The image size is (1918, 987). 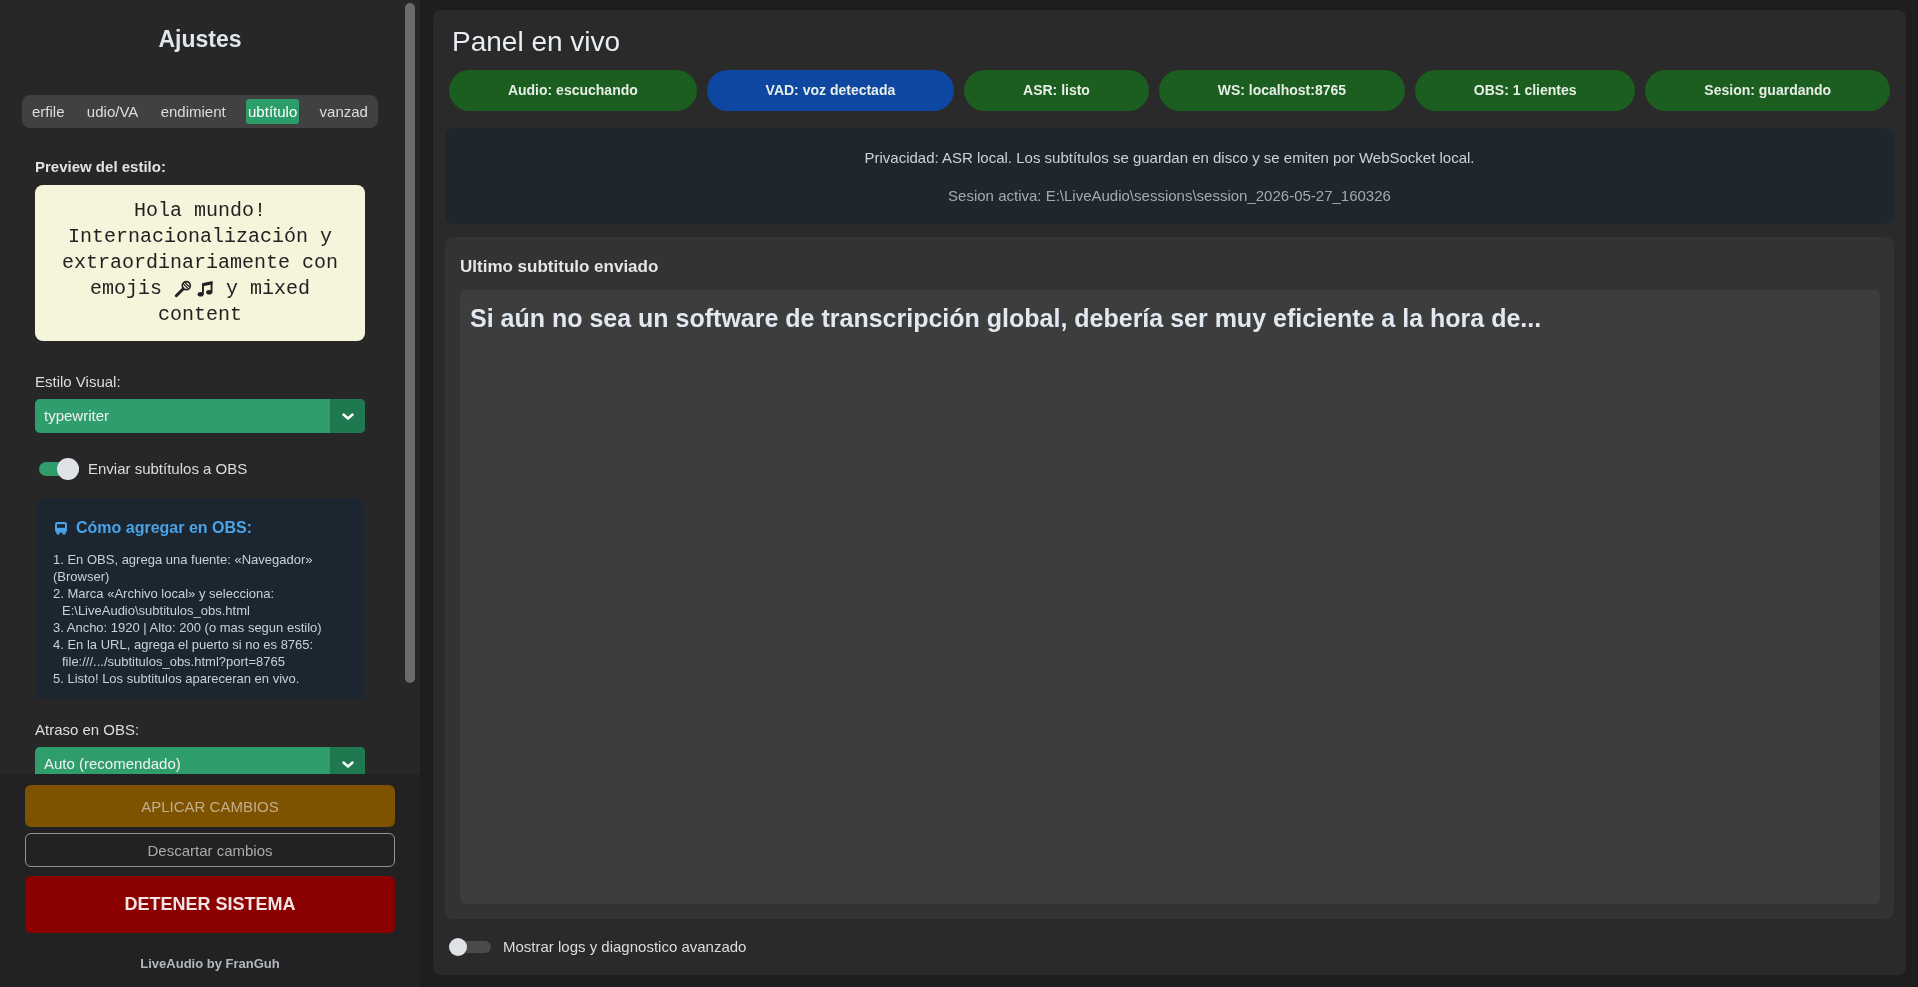 I want to click on field-label: Estilo Visual:, so click(x=78, y=382).